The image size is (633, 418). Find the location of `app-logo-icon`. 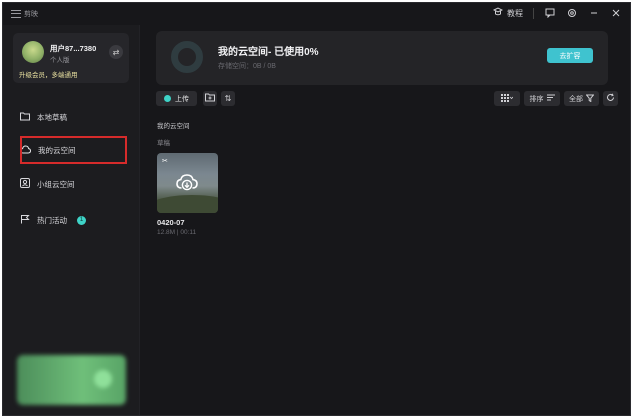

app-logo-icon is located at coordinates (16, 14).